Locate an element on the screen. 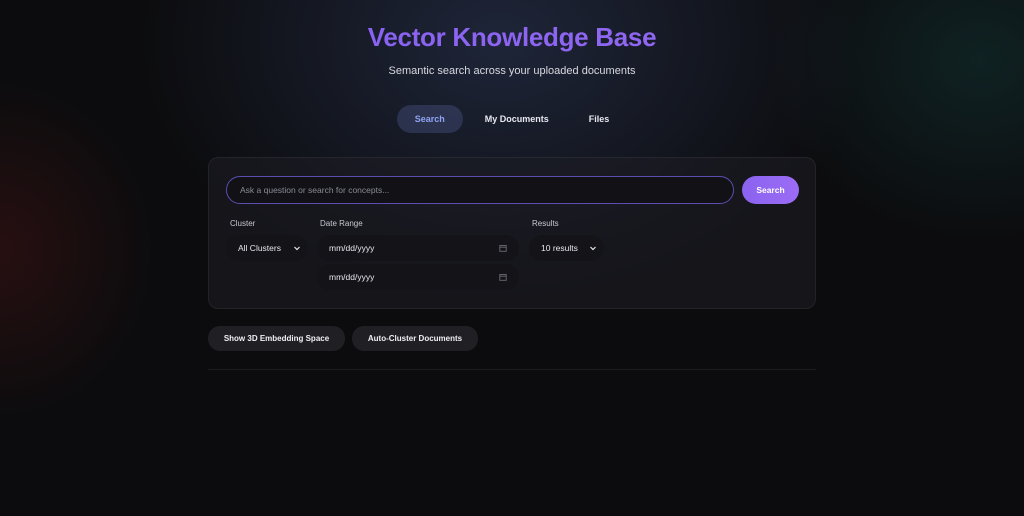  search-button: Search is located at coordinates (770, 190).